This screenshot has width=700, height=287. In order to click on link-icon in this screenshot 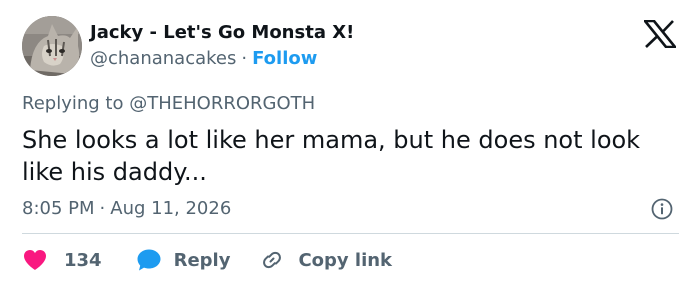, I will do `click(272, 260)`.